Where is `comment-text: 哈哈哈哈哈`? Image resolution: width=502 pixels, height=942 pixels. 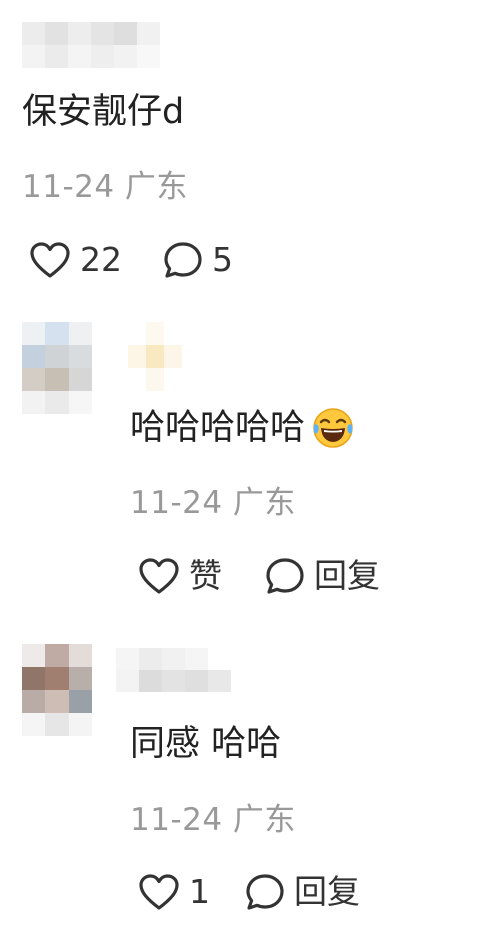 comment-text: 哈哈哈哈哈 is located at coordinates (242, 428).